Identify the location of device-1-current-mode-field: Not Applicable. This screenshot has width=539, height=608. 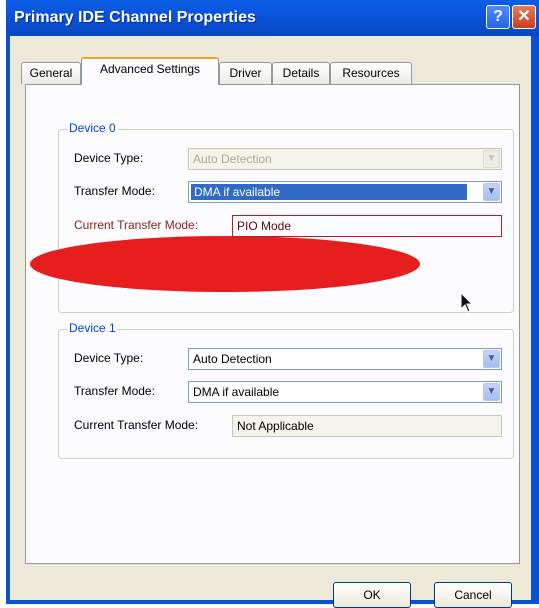
(367, 426).